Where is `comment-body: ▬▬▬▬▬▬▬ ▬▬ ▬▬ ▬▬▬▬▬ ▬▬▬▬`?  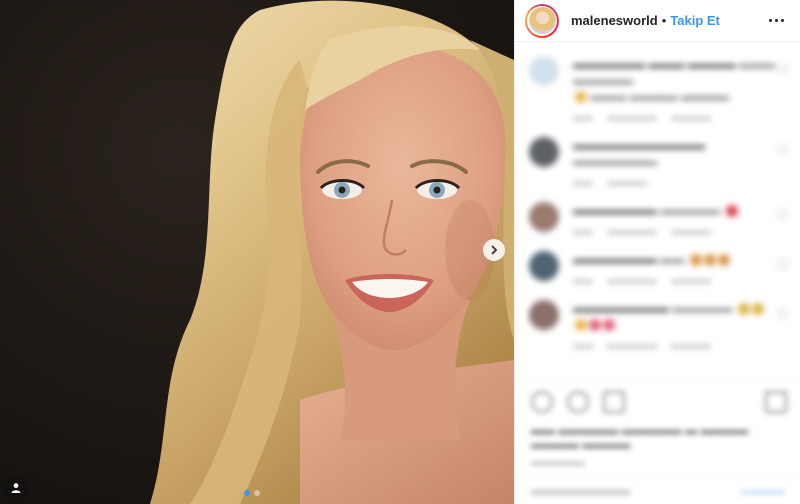
comment-body: ▬▬▬▬▬▬▬ ▬▬ ▬▬ ▬▬▬▬▬ ▬▬▬▬ is located at coordinates (675, 268).